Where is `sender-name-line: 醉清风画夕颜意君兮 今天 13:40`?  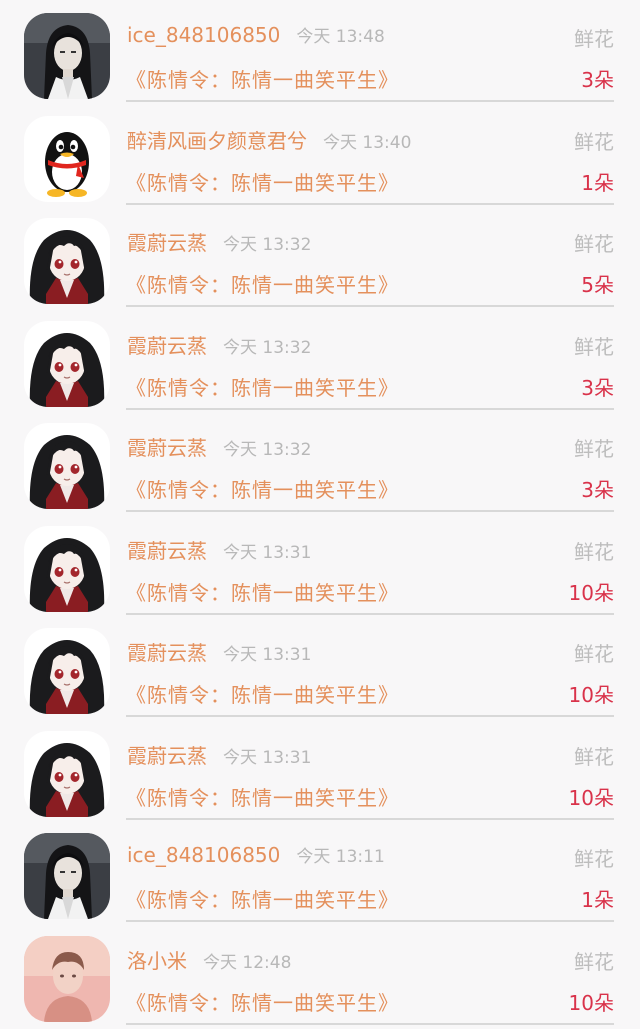
sender-name-line: 醉清风画夕颜意君兮 今天 13:40 is located at coordinates (269, 139).